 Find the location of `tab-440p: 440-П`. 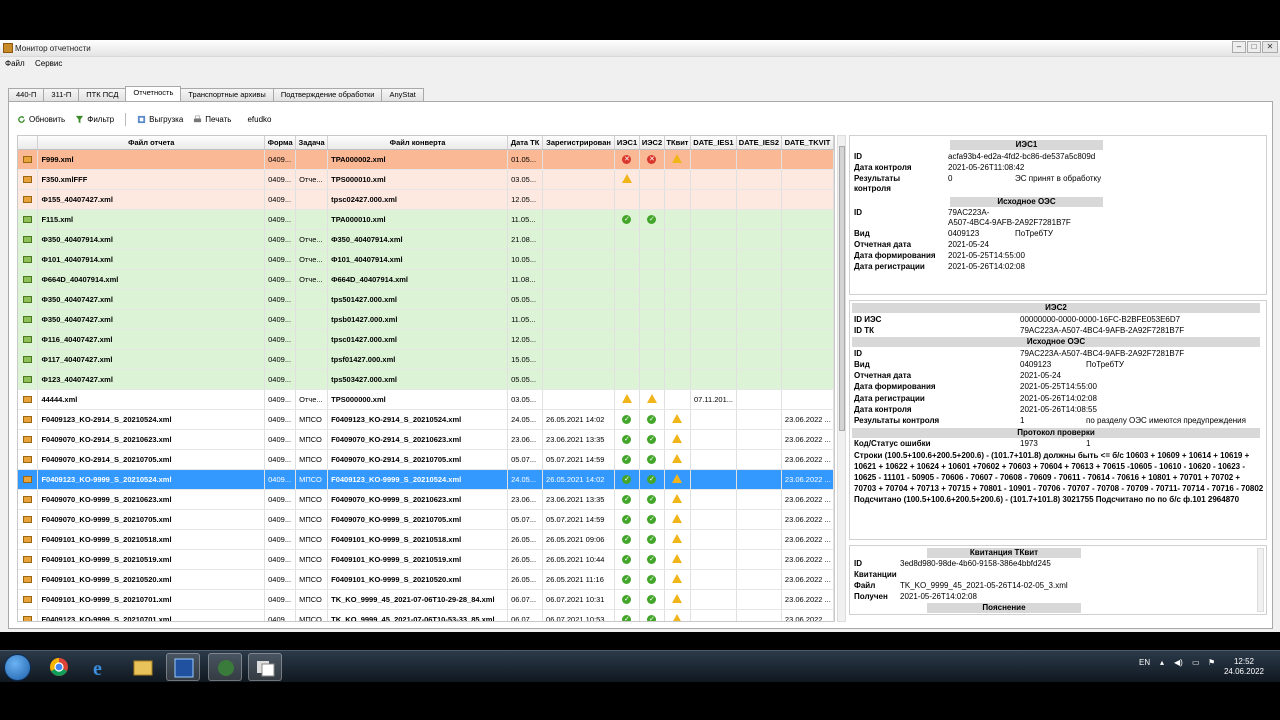

tab-440p: 440-П is located at coordinates (26, 94).